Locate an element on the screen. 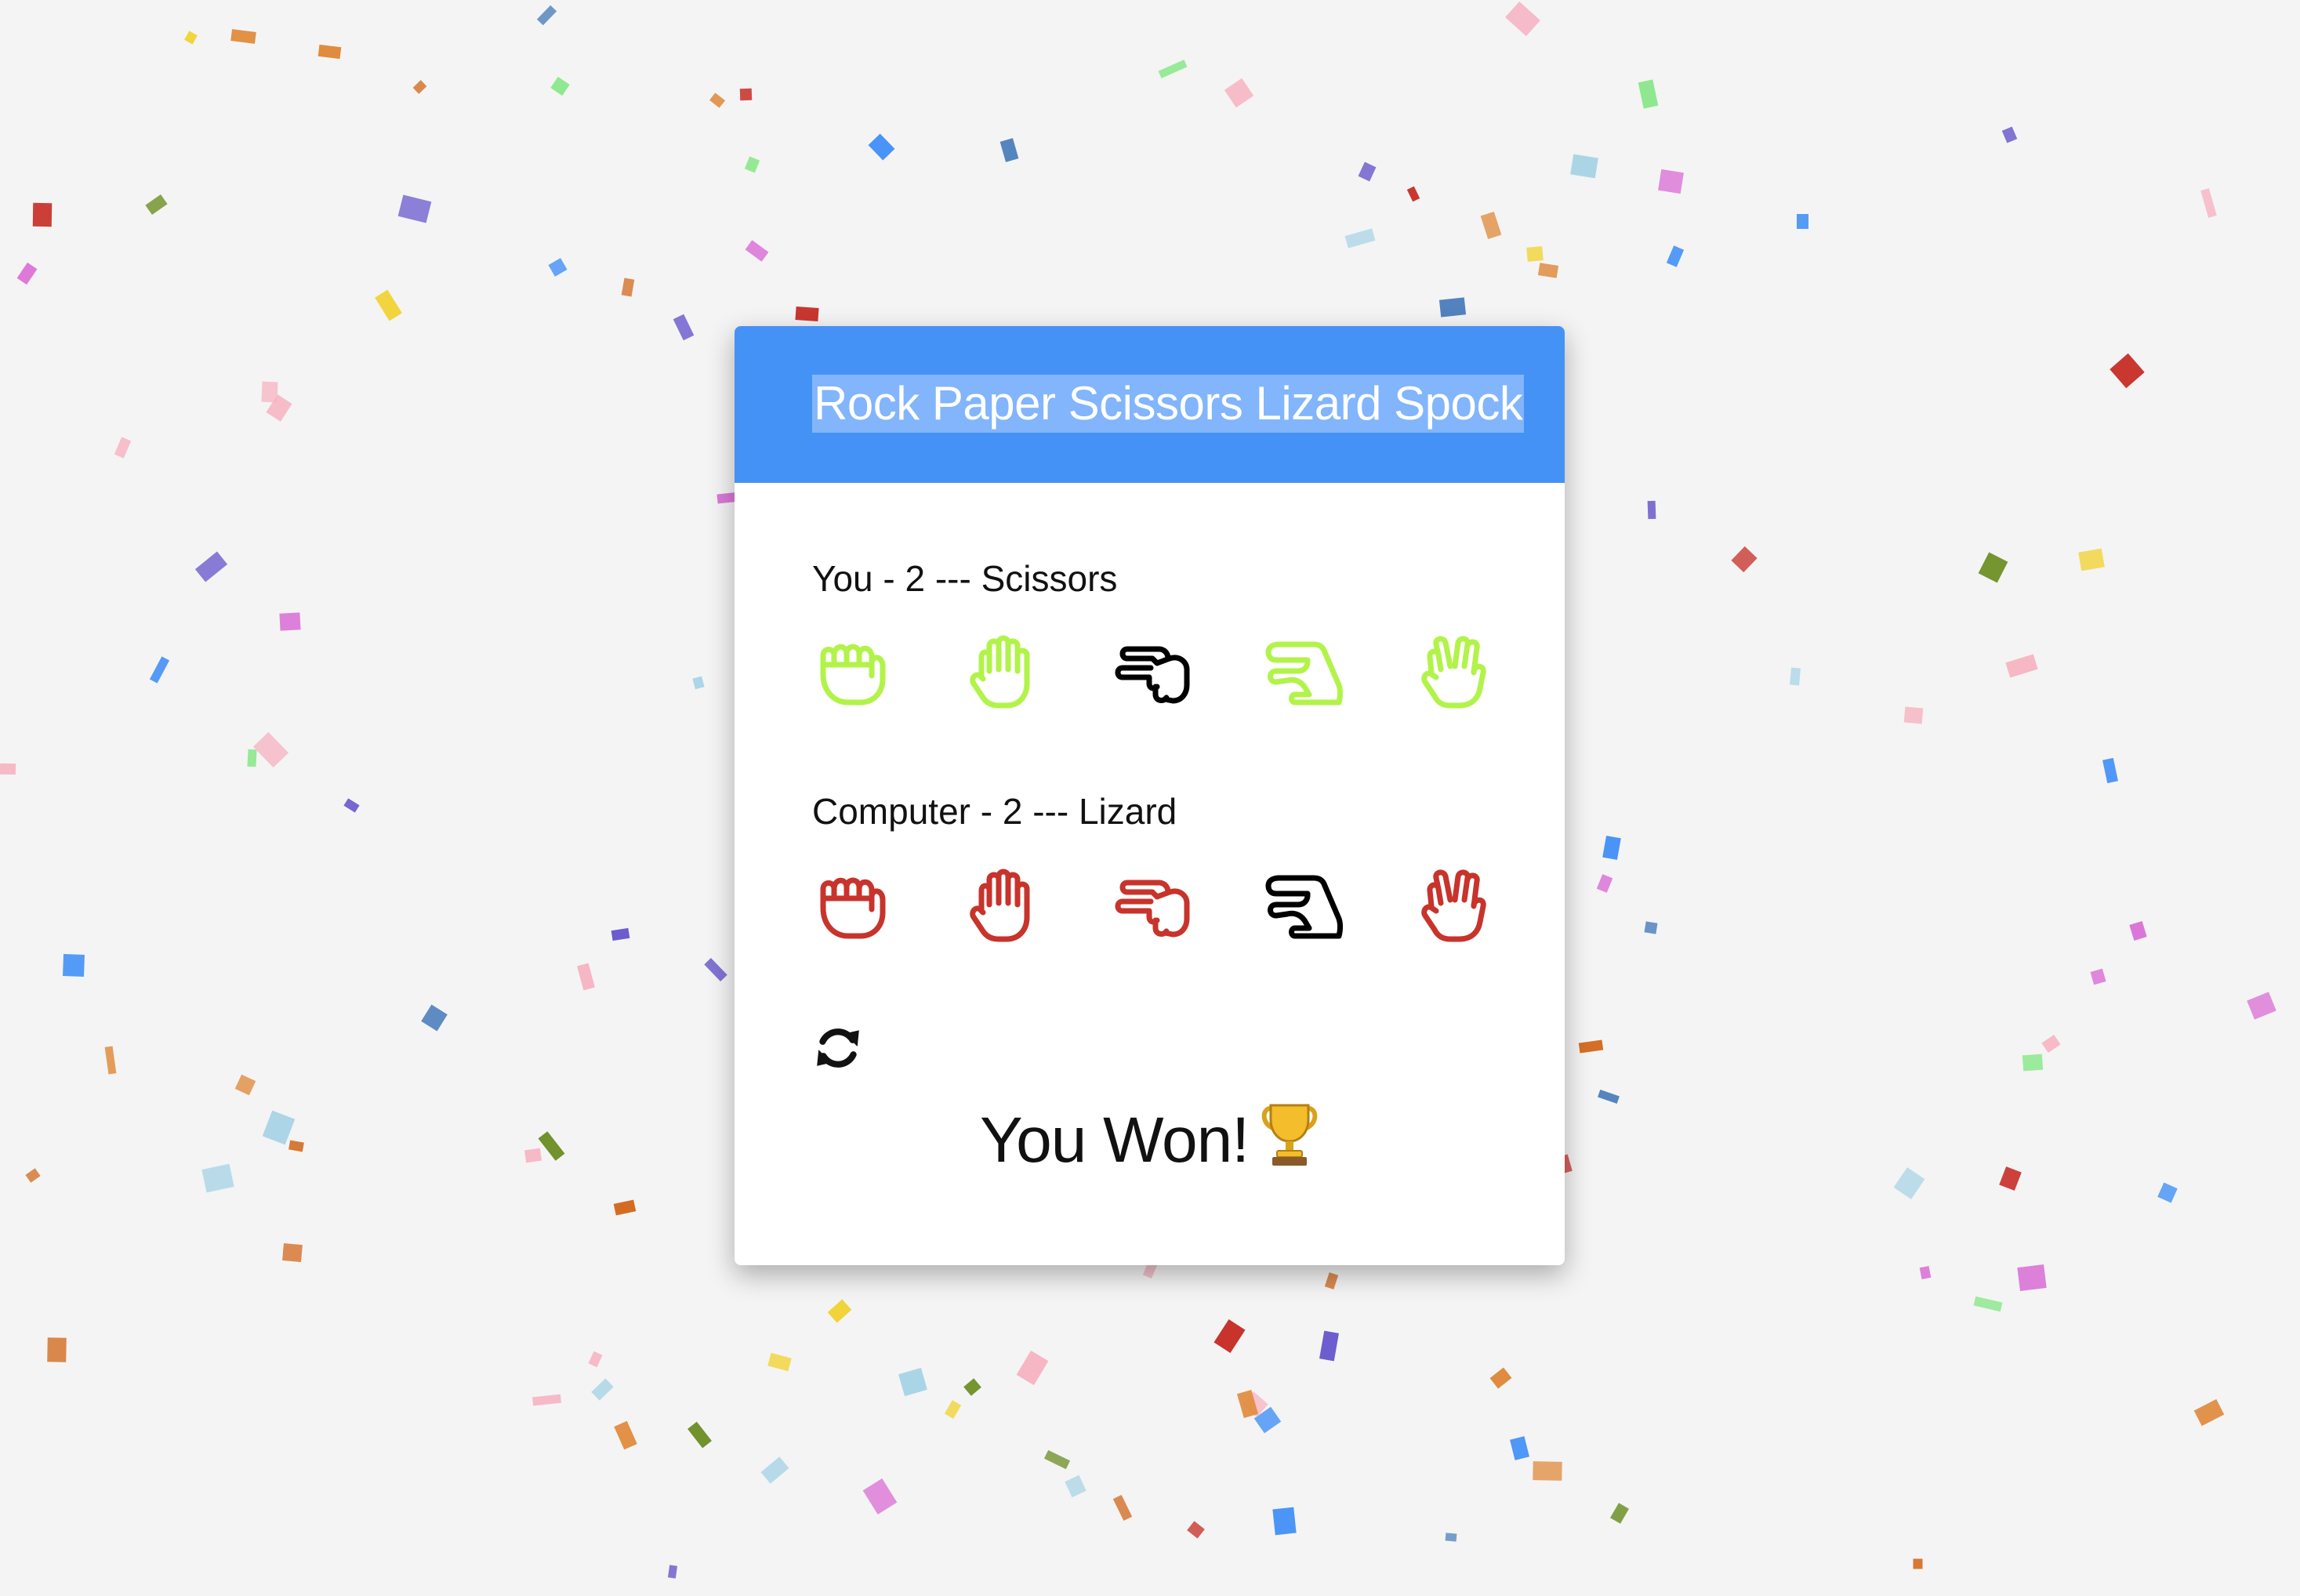 The image size is (2300, 1596). scissors-hand-icon is located at coordinates (1152, 675).